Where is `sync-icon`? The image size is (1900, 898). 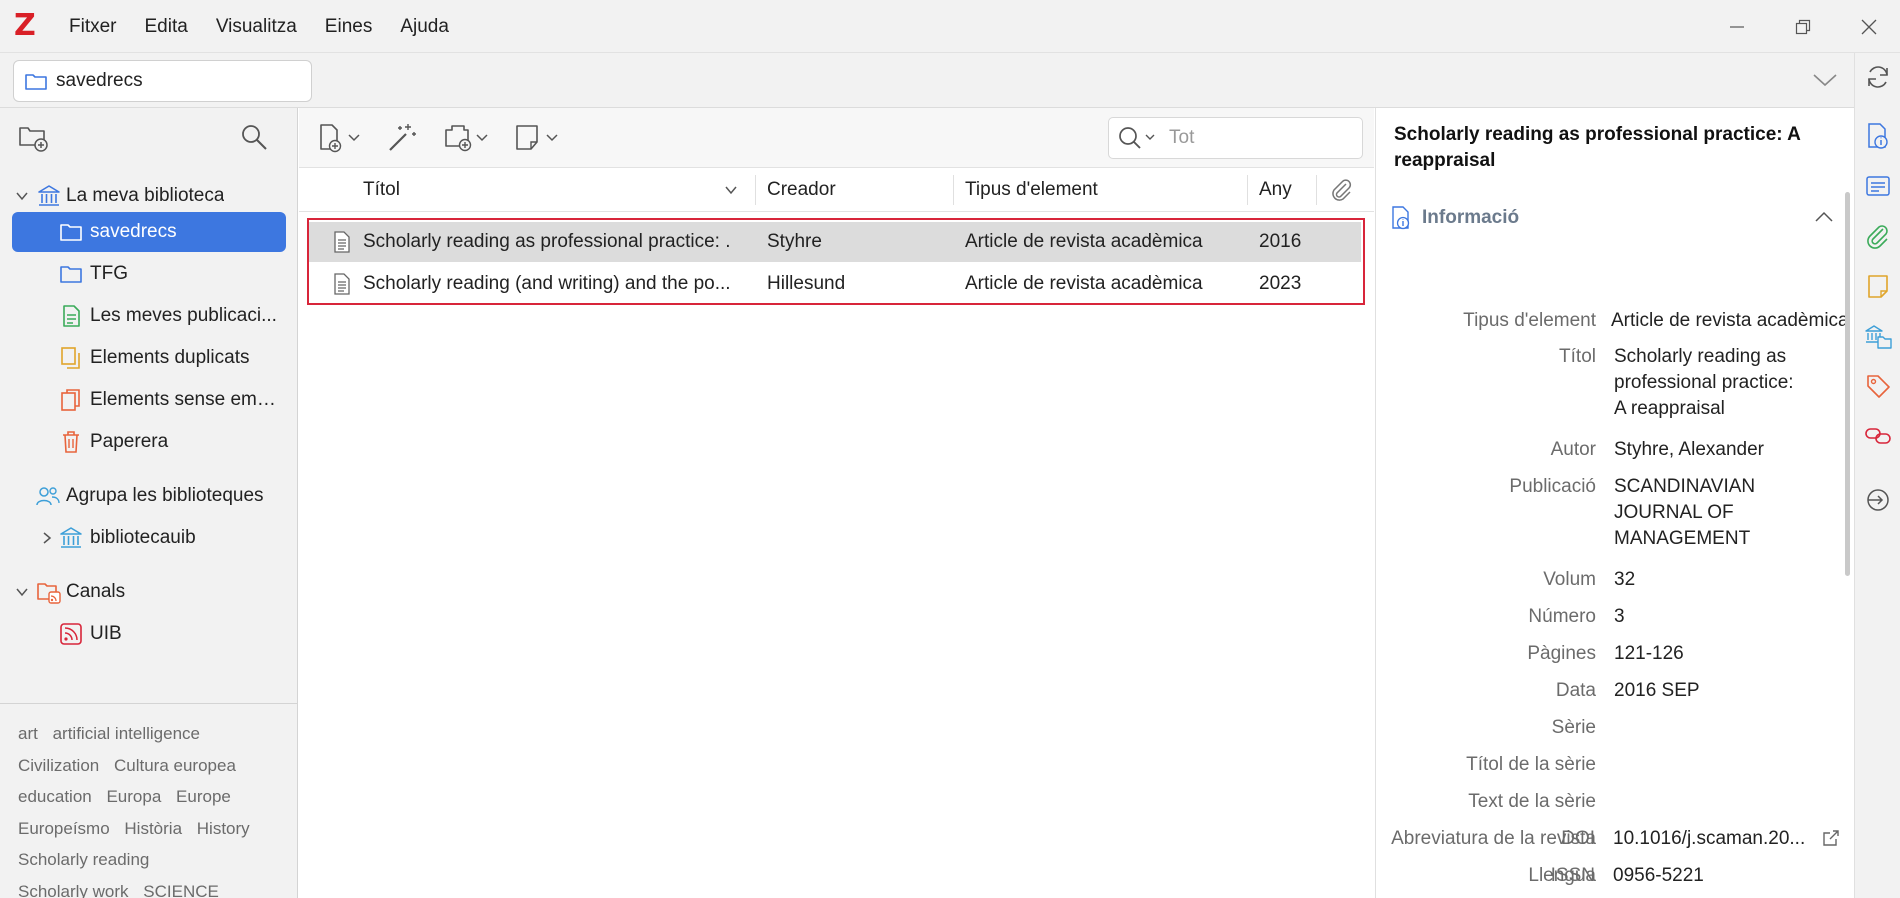 sync-icon is located at coordinates (1878, 77).